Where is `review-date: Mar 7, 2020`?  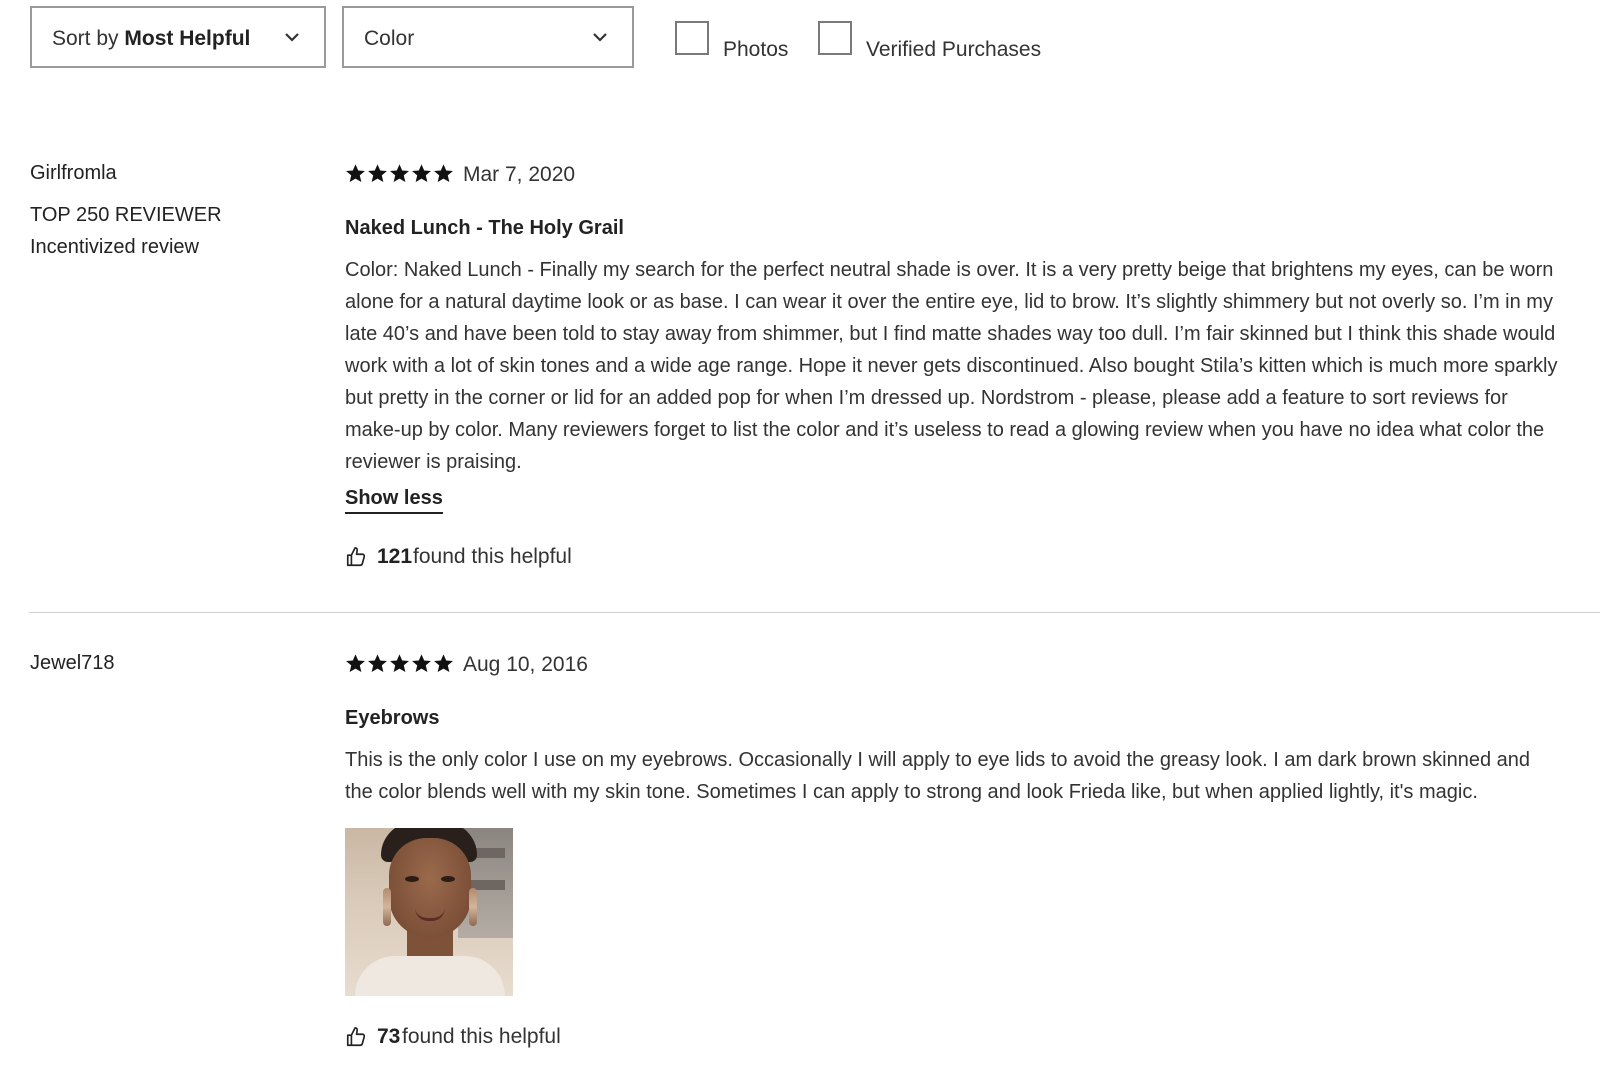 review-date: Mar 7, 2020 is located at coordinates (519, 174).